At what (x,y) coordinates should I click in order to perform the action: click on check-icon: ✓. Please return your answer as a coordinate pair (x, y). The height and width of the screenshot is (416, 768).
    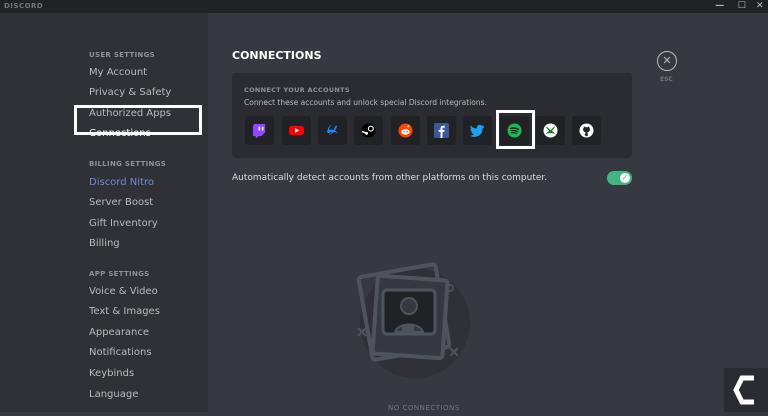
    Looking at the image, I should click on (625, 177).